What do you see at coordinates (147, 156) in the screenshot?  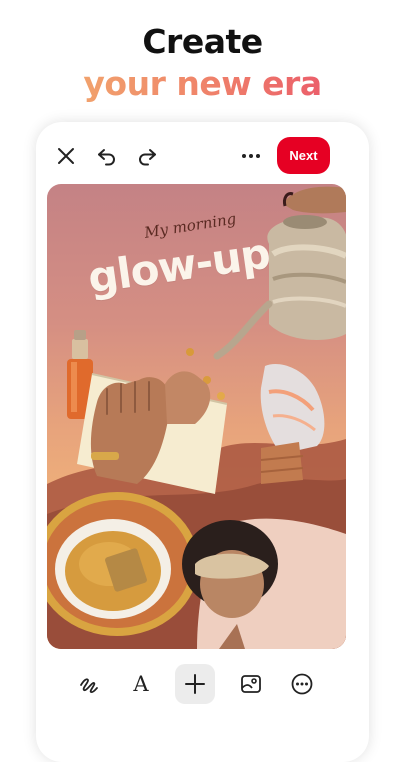 I see `redo-icon` at bounding box center [147, 156].